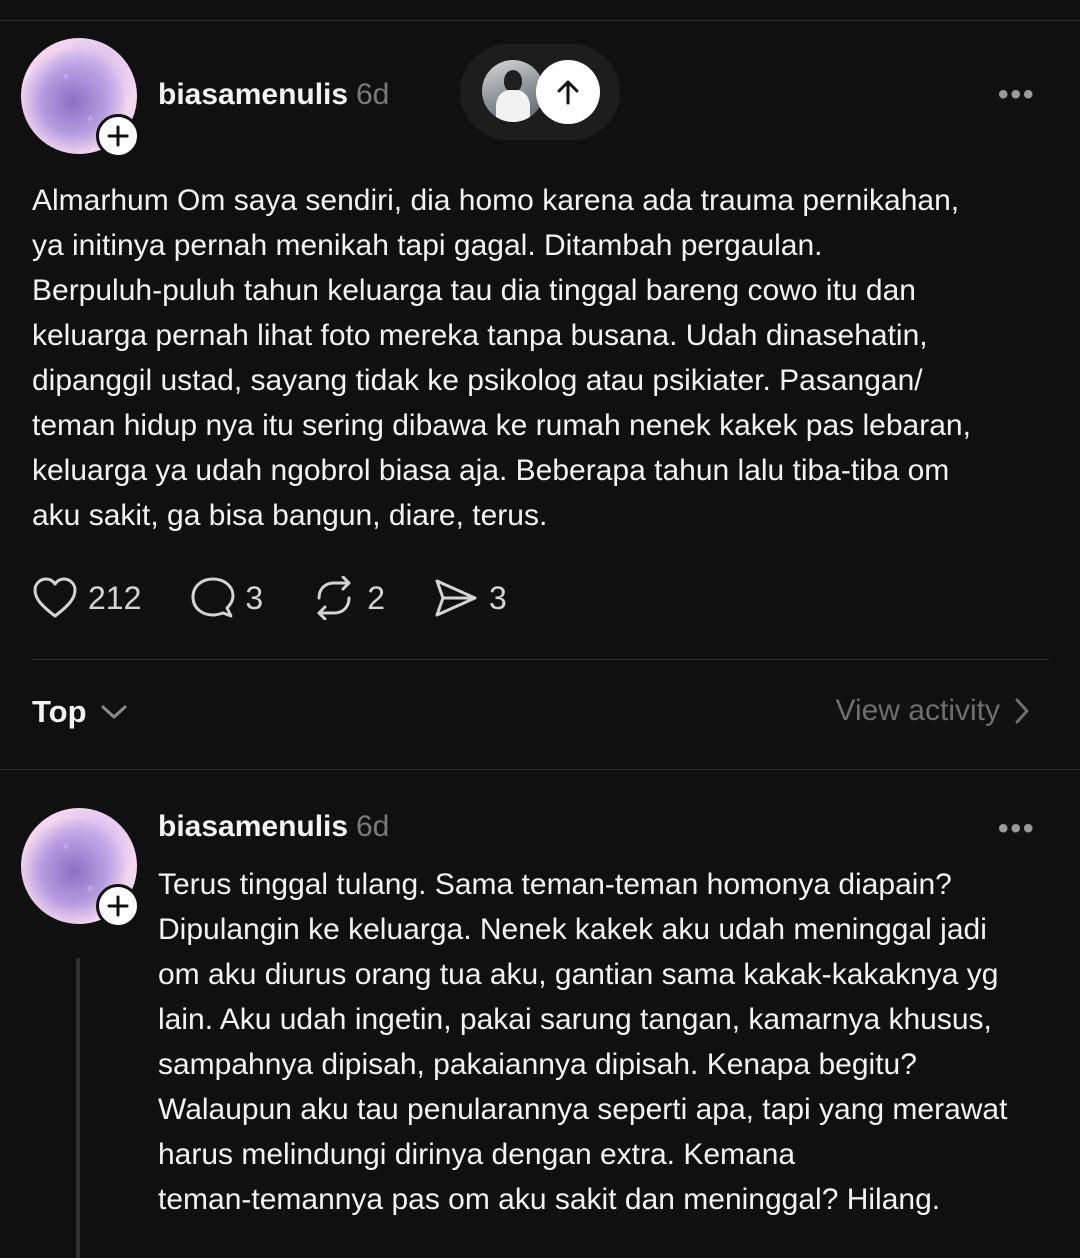 The width and height of the screenshot is (1080, 1258). I want to click on reply-follow-plus-button, so click(118, 906).